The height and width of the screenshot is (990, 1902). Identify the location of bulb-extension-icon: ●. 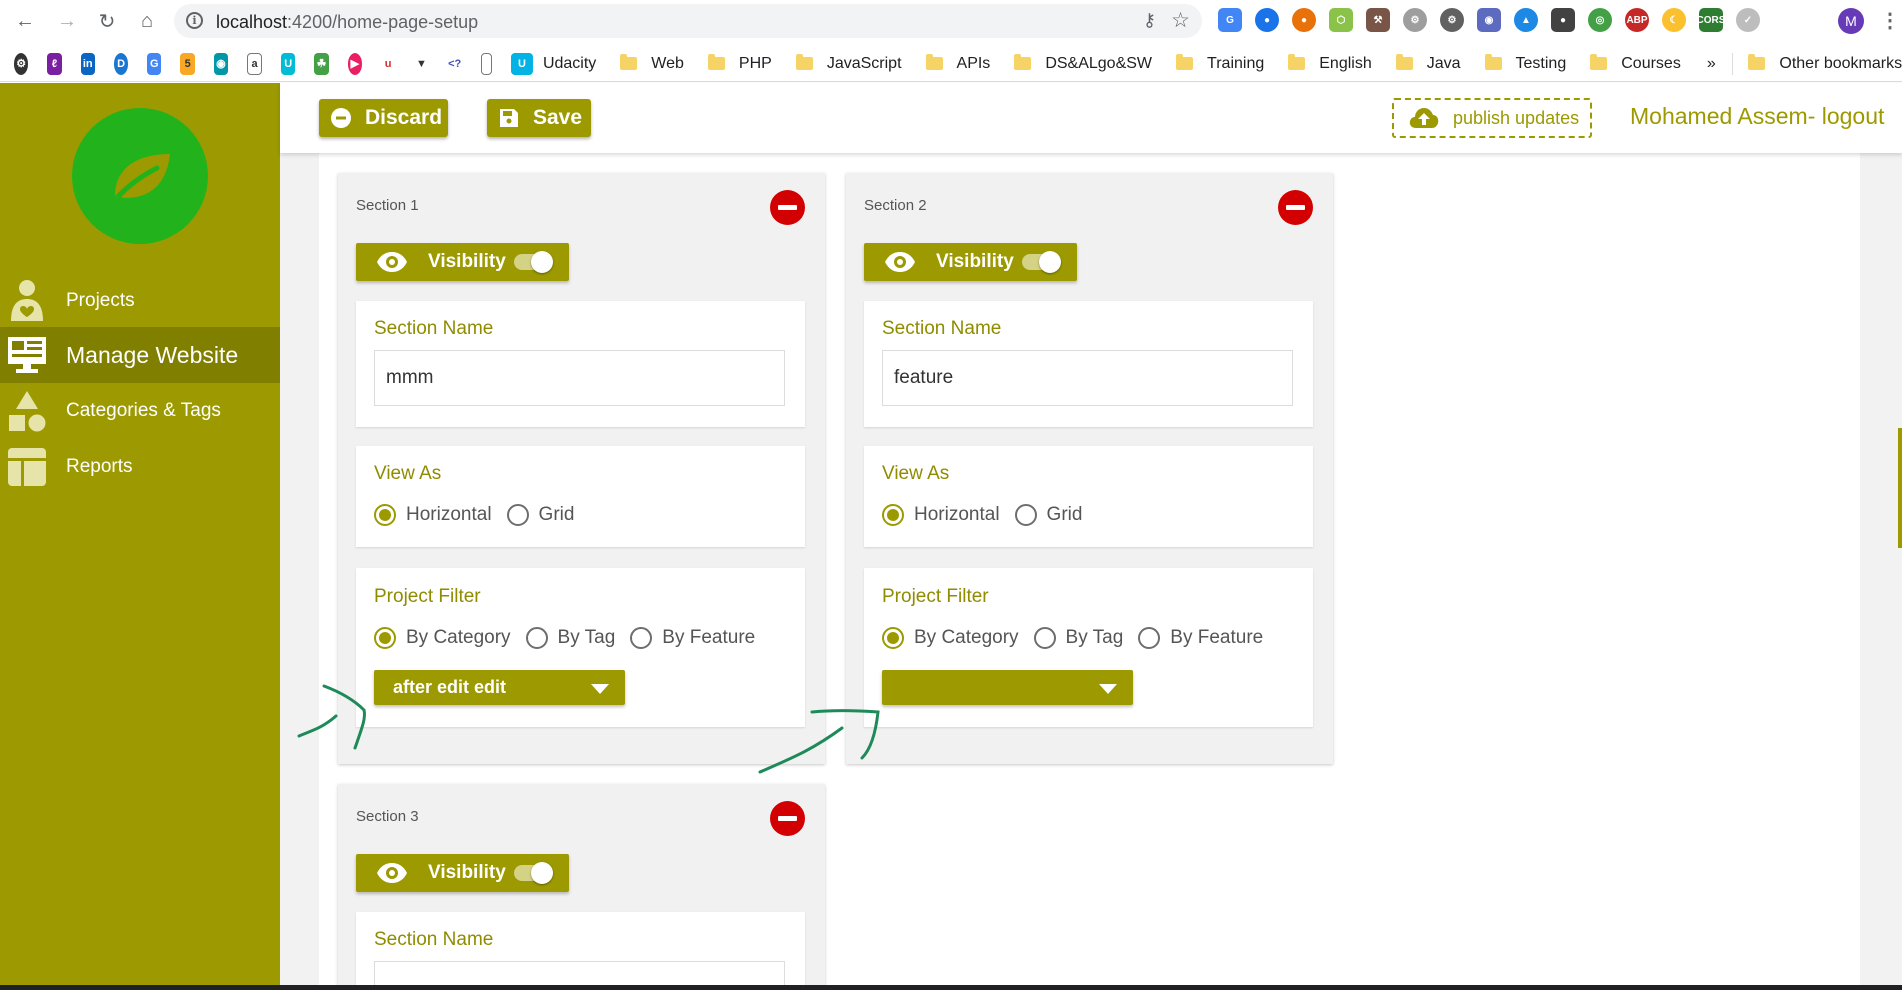
(1563, 20).